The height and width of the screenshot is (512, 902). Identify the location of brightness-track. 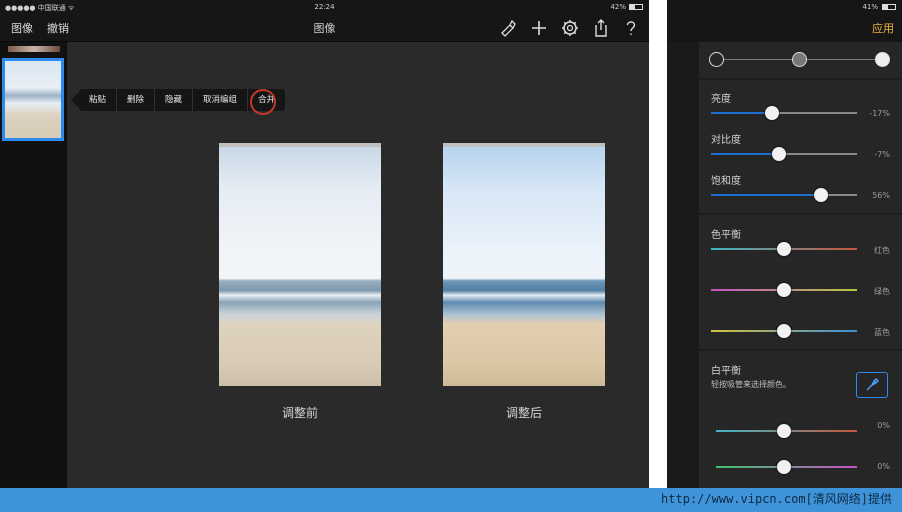
(784, 113).